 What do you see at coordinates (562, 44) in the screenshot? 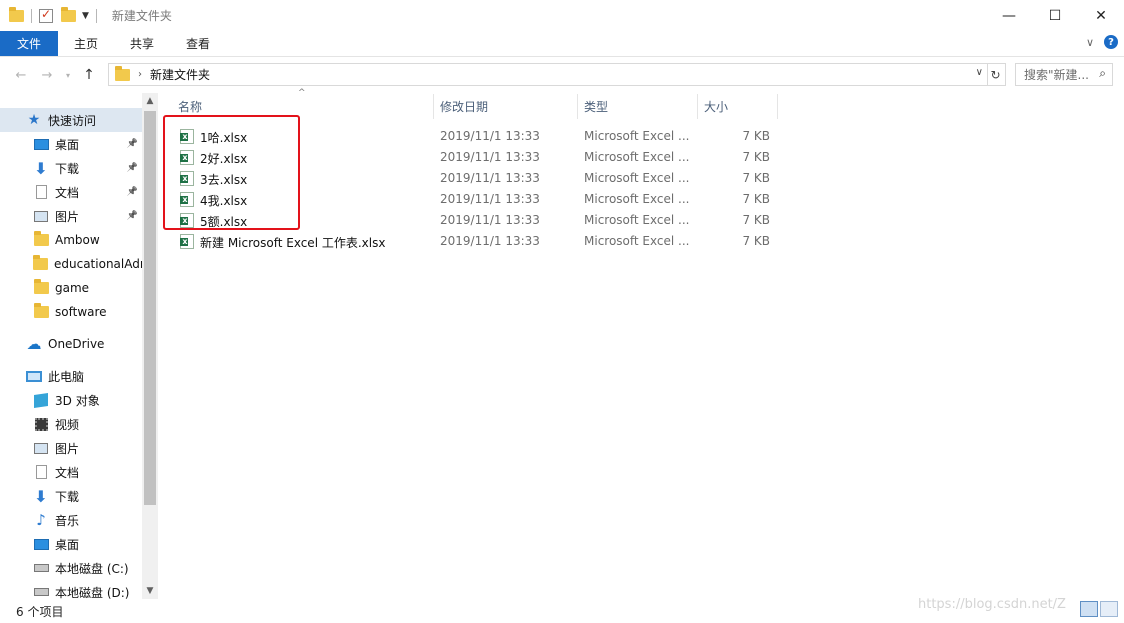
I see `ribbon-tabs: 文件 主页 共享 查看 ∨ ?` at bounding box center [562, 44].